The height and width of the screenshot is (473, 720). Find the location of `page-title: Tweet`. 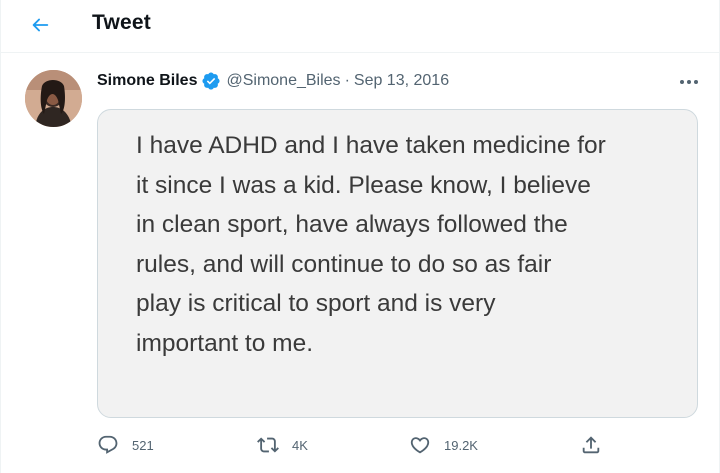

page-title: Tweet is located at coordinates (121, 22).